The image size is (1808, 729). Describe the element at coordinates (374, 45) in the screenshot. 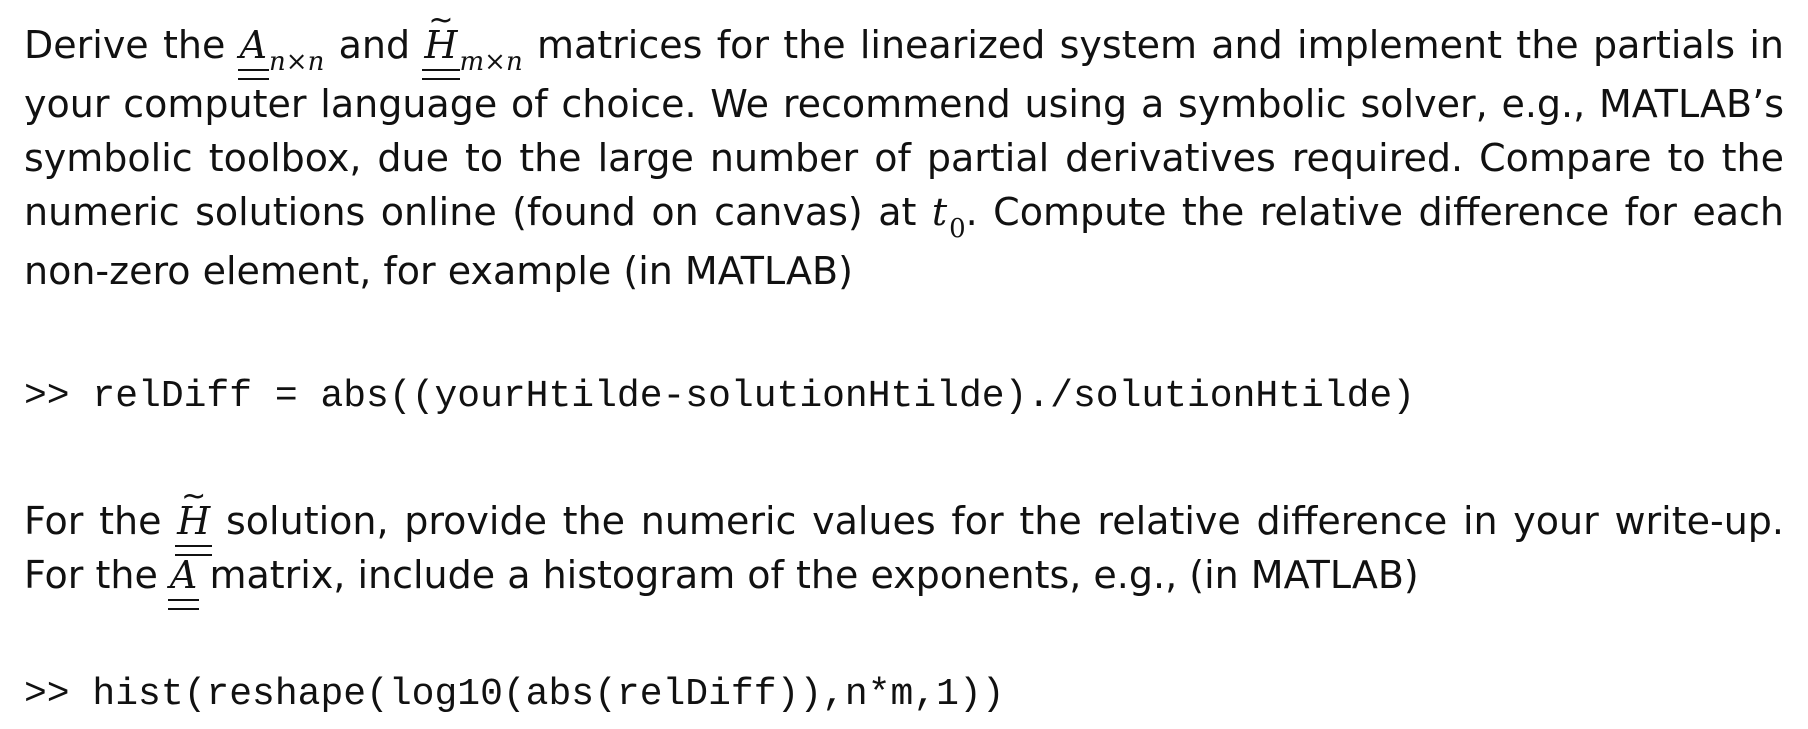

I see `paragraph-text: and` at that location.